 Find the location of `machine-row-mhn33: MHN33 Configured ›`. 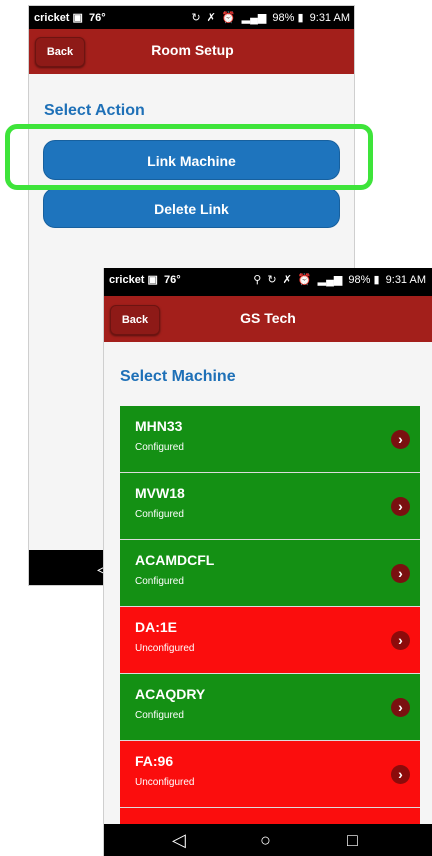

machine-row-mhn33: MHN33 Configured › is located at coordinates (270, 439).